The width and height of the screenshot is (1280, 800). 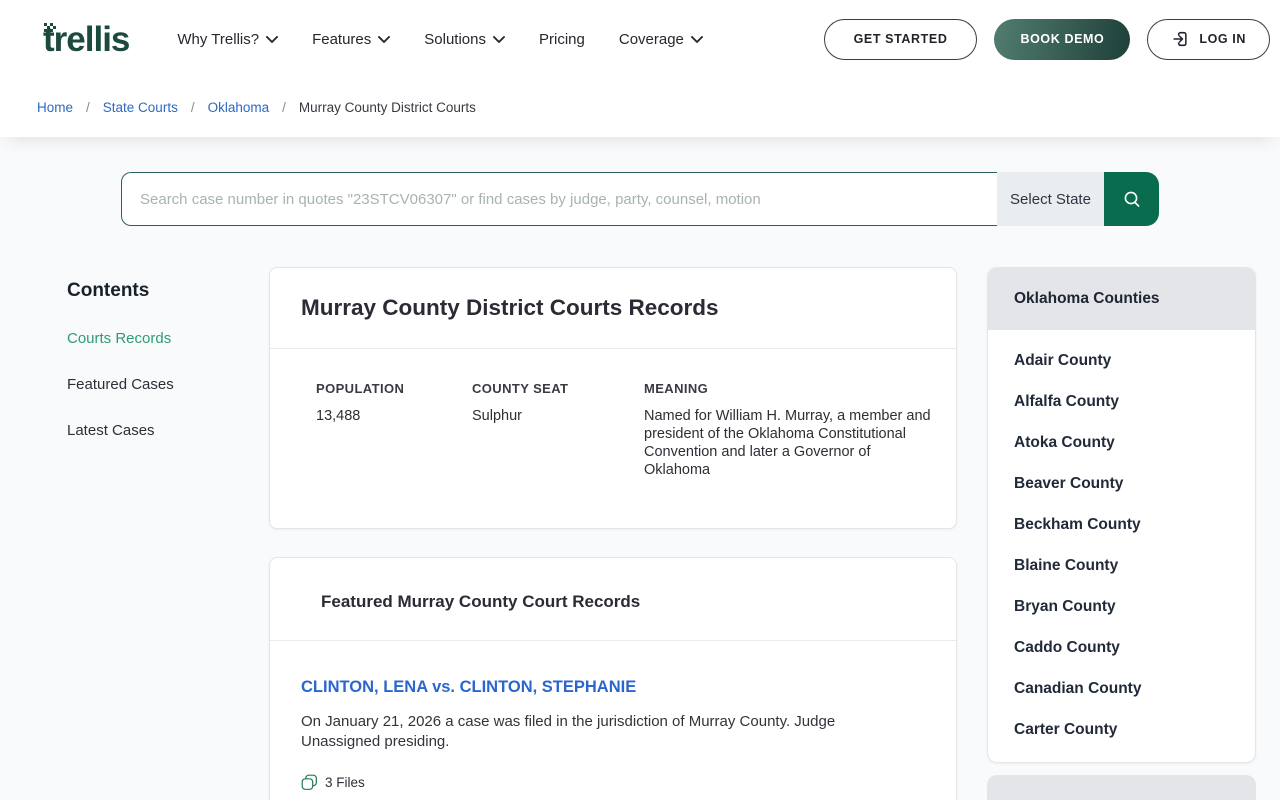 What do you see at coordinates (455, 39) in the screenshot?
I see `nav-item-label: Solutions` at bounding box center [455, 39].